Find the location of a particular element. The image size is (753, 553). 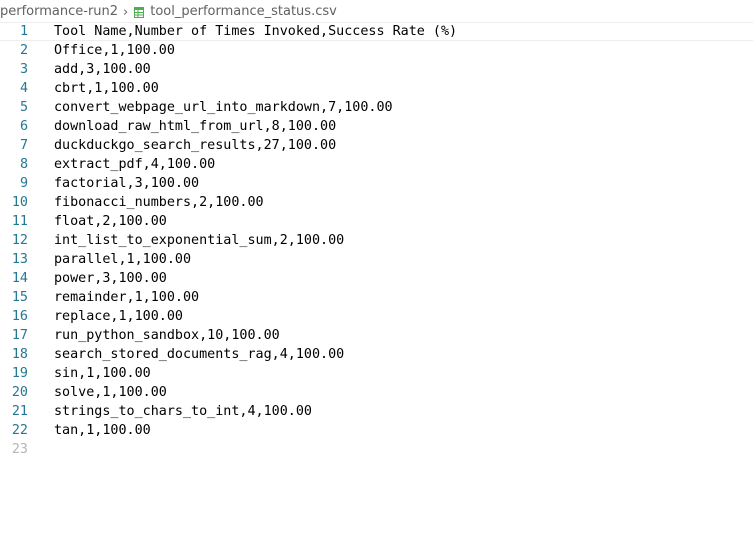

line-number: 8 is located at coordinates (23, 164).